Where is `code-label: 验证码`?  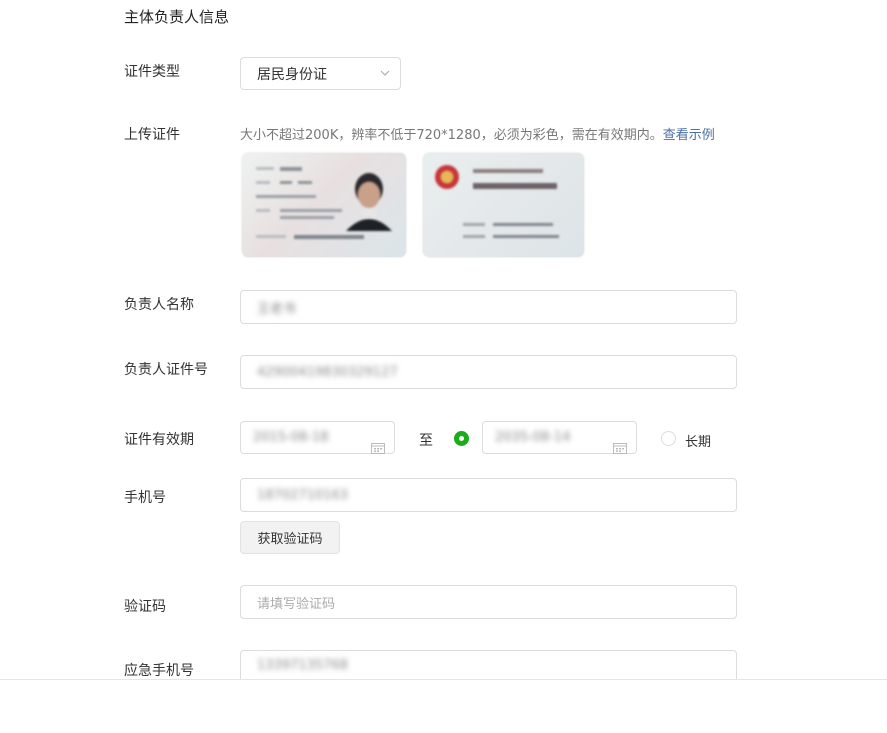 code-label: 验证码 is located at coordinates (145, 607).